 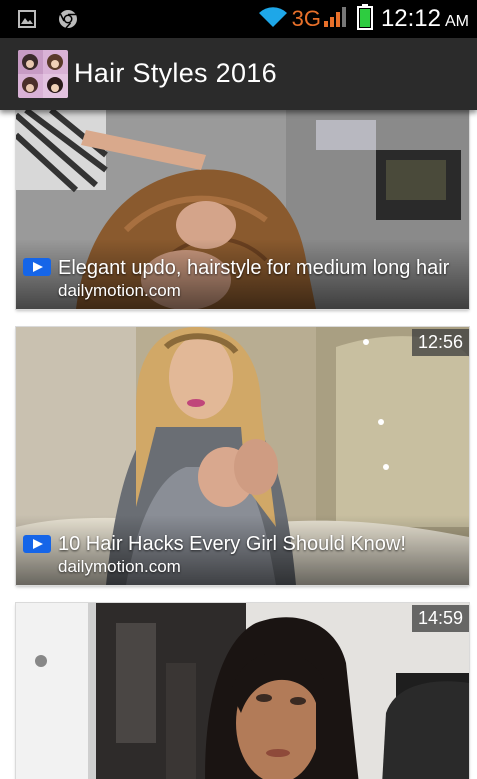 I want to click on gallery-icon, so click(x=27, y=21).